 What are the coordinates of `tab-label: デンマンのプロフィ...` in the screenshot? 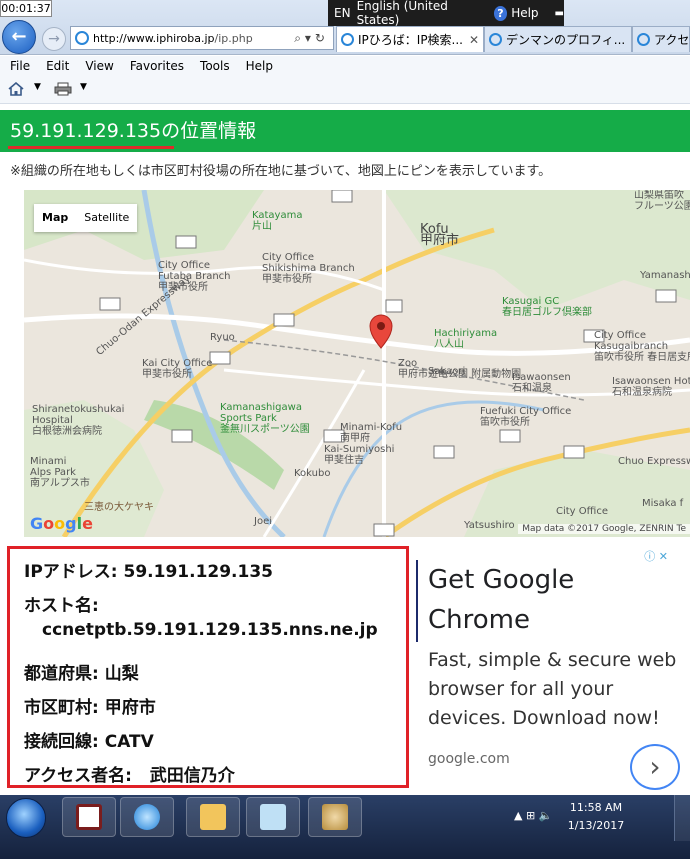 It's located at (566, 40).